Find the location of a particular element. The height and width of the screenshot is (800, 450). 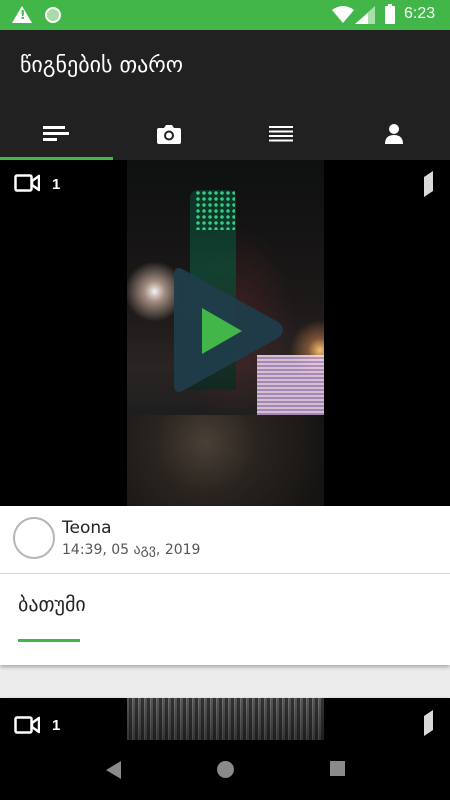

wifi-icon is located at coordinates (343, 14).